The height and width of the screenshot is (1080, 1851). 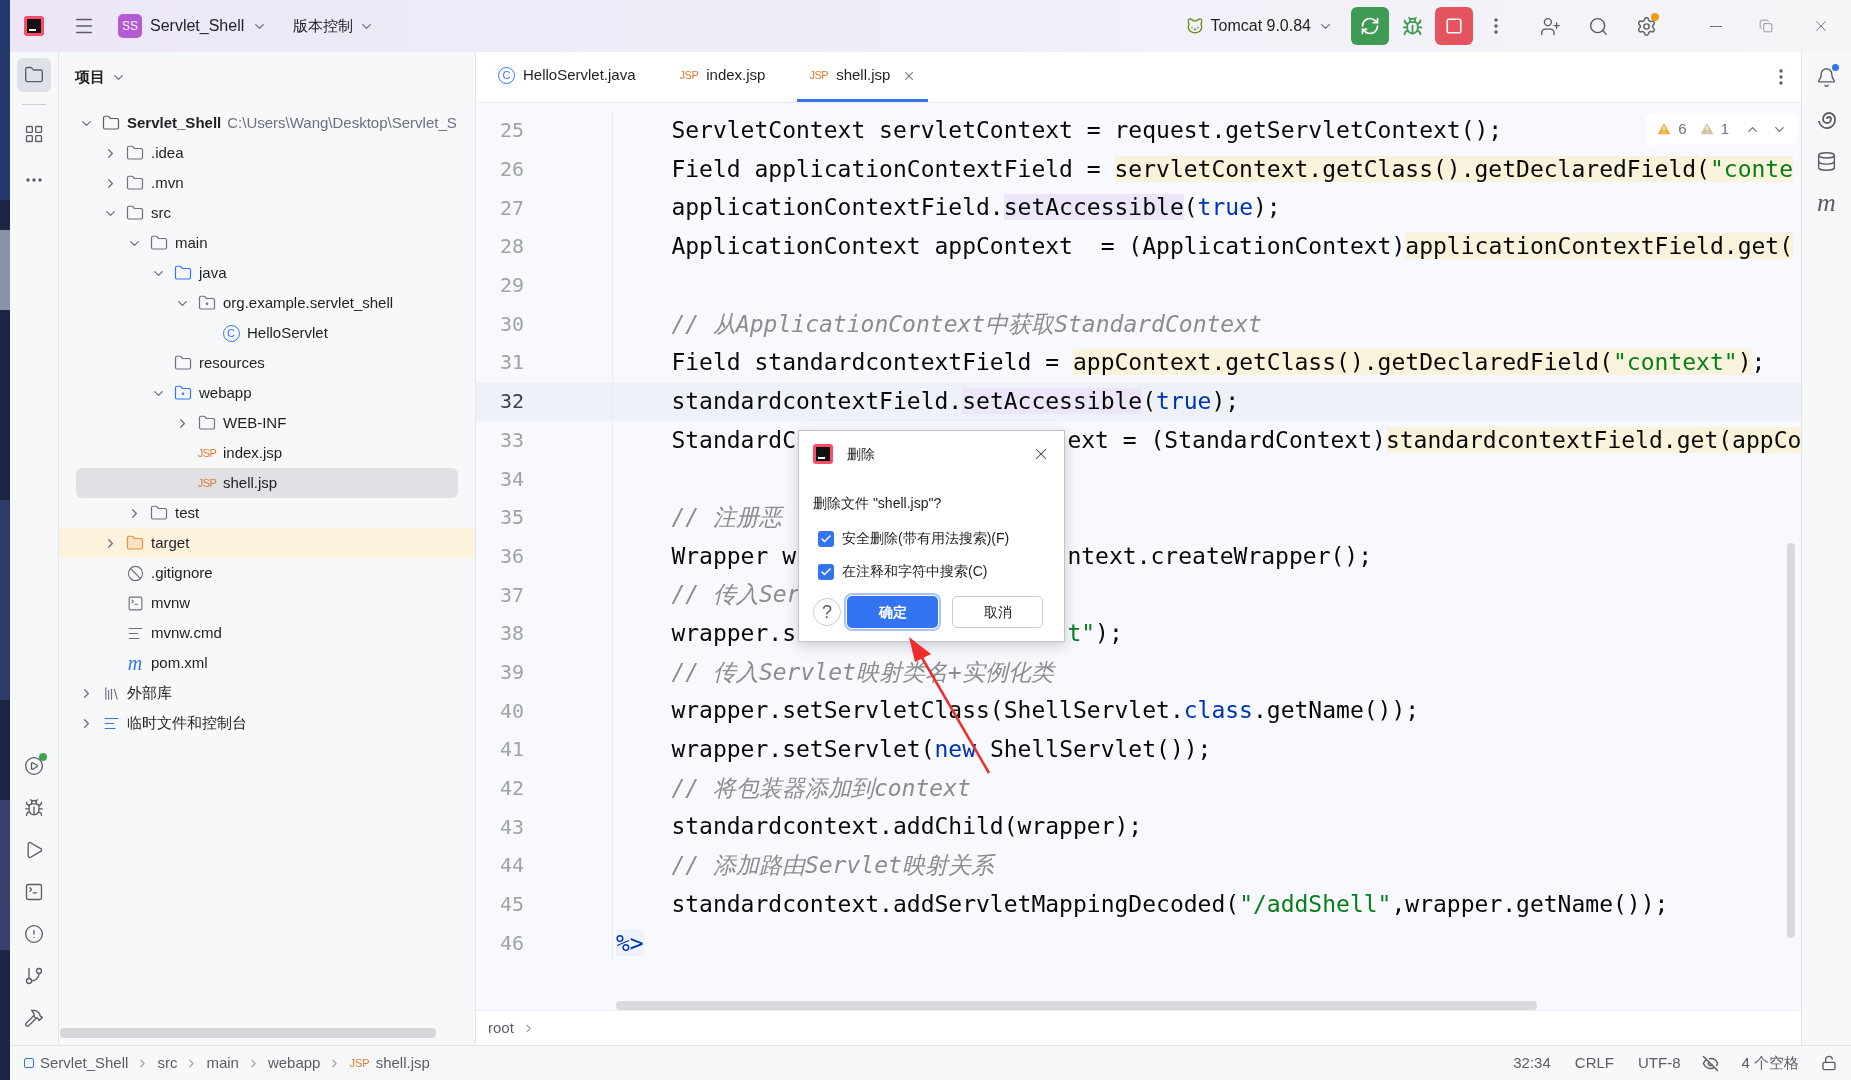 What do you see at coordinates (1095, 634) in the screenshot?
I see `code-text: t");` at bounding box center [1095, 634].